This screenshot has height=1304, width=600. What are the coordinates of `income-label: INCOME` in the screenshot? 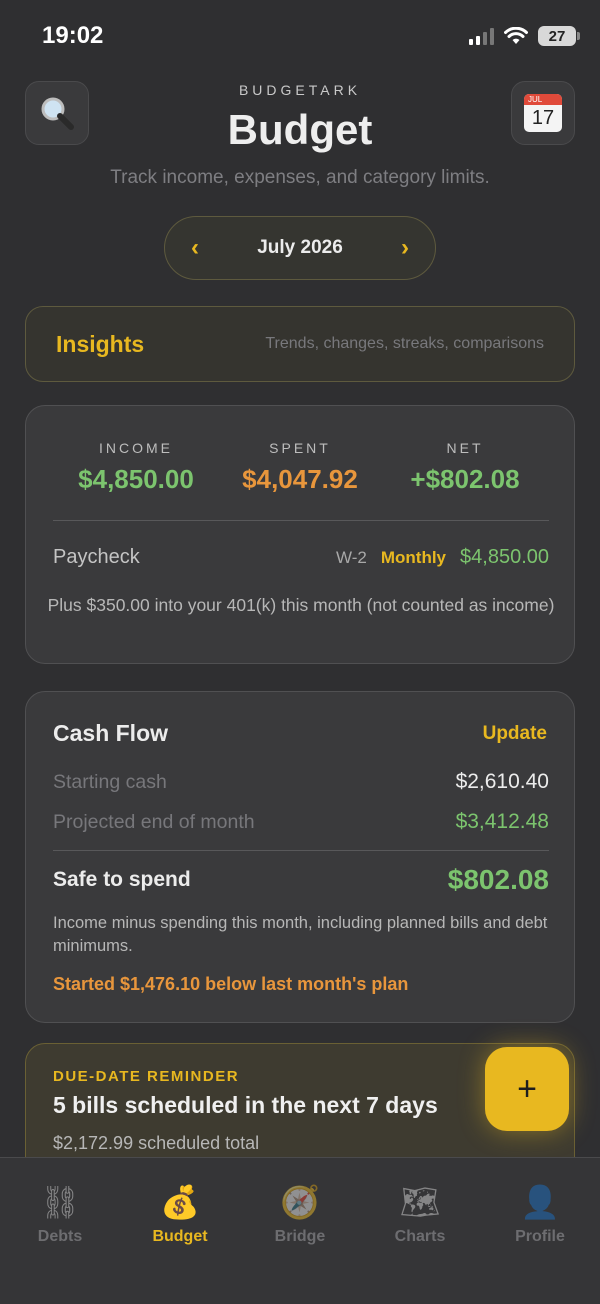 It's located at (136, 448).